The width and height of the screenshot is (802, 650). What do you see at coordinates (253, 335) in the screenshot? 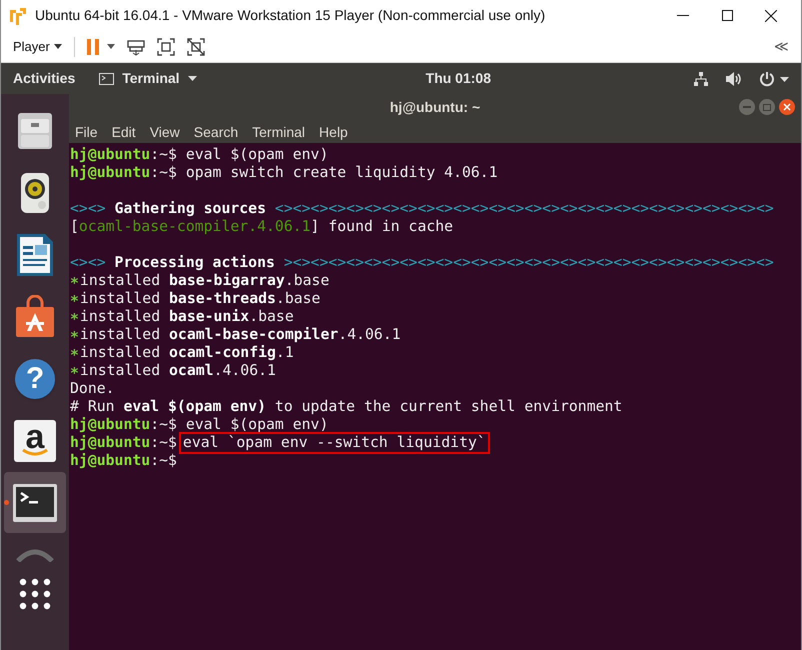
I see `terminal-text: ocaml-base-compiler` at bounding box center [253, 335].